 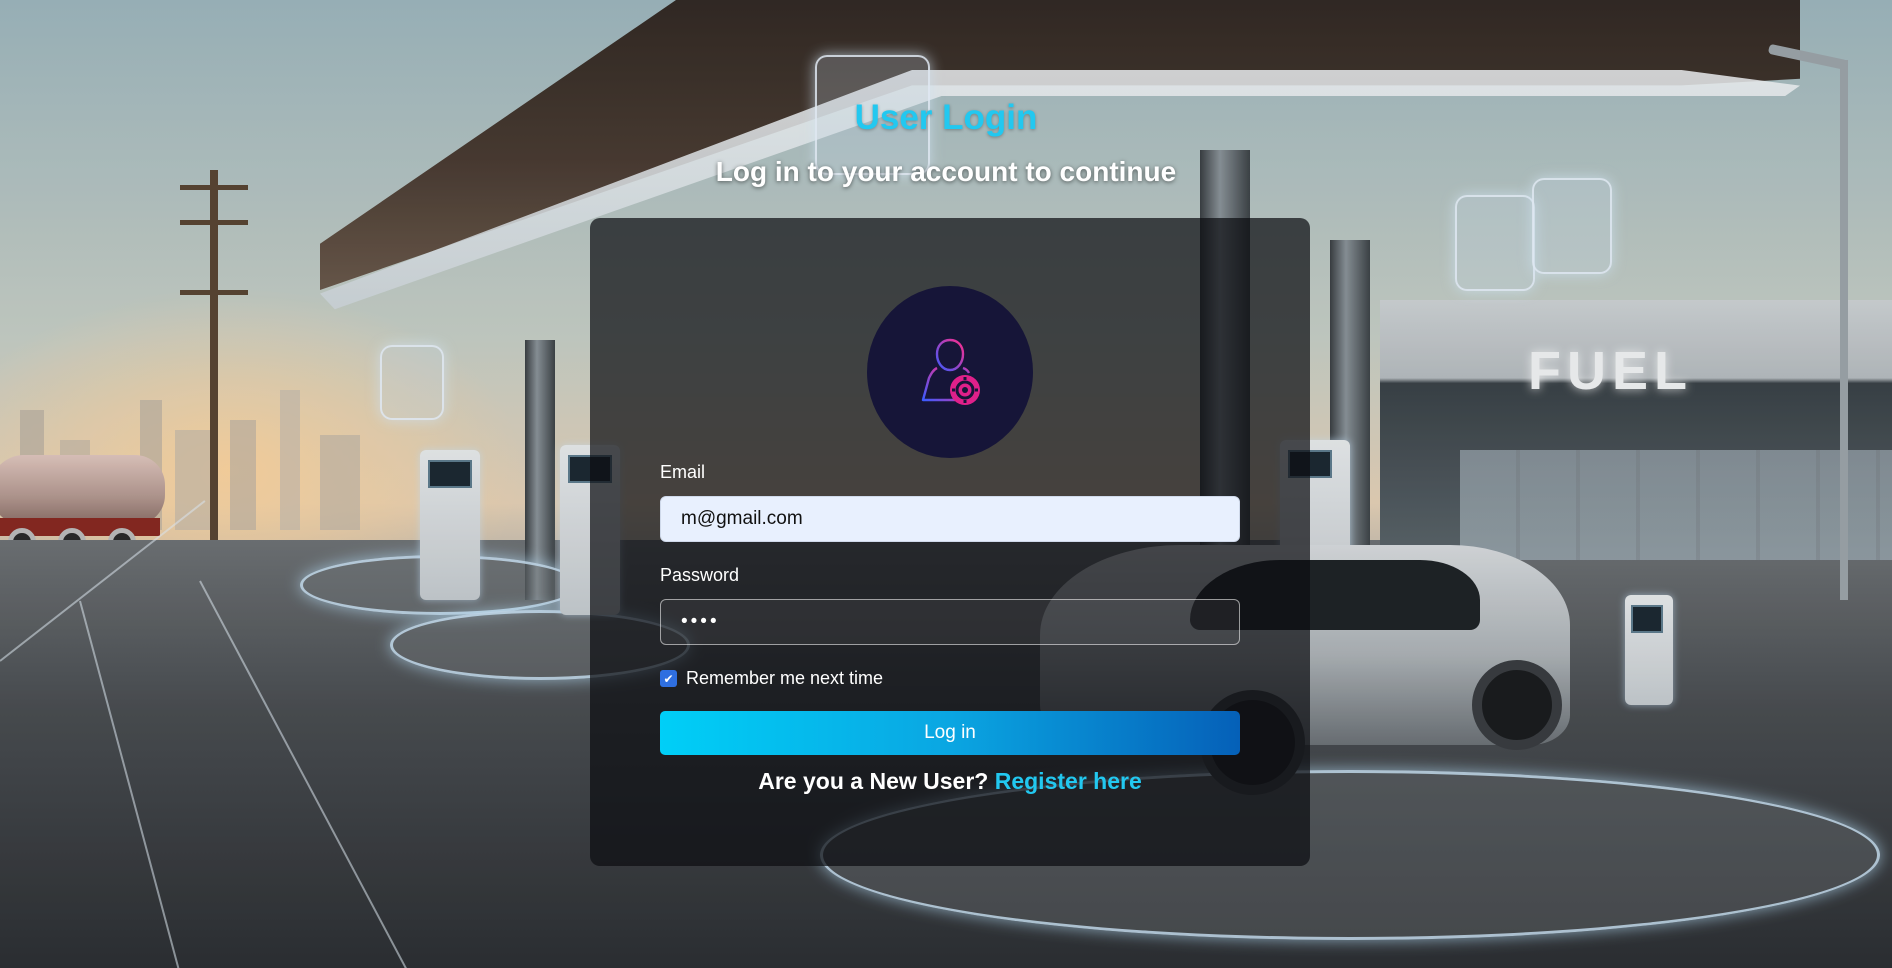 I want to click on avatar, so click(x=950, y=372).